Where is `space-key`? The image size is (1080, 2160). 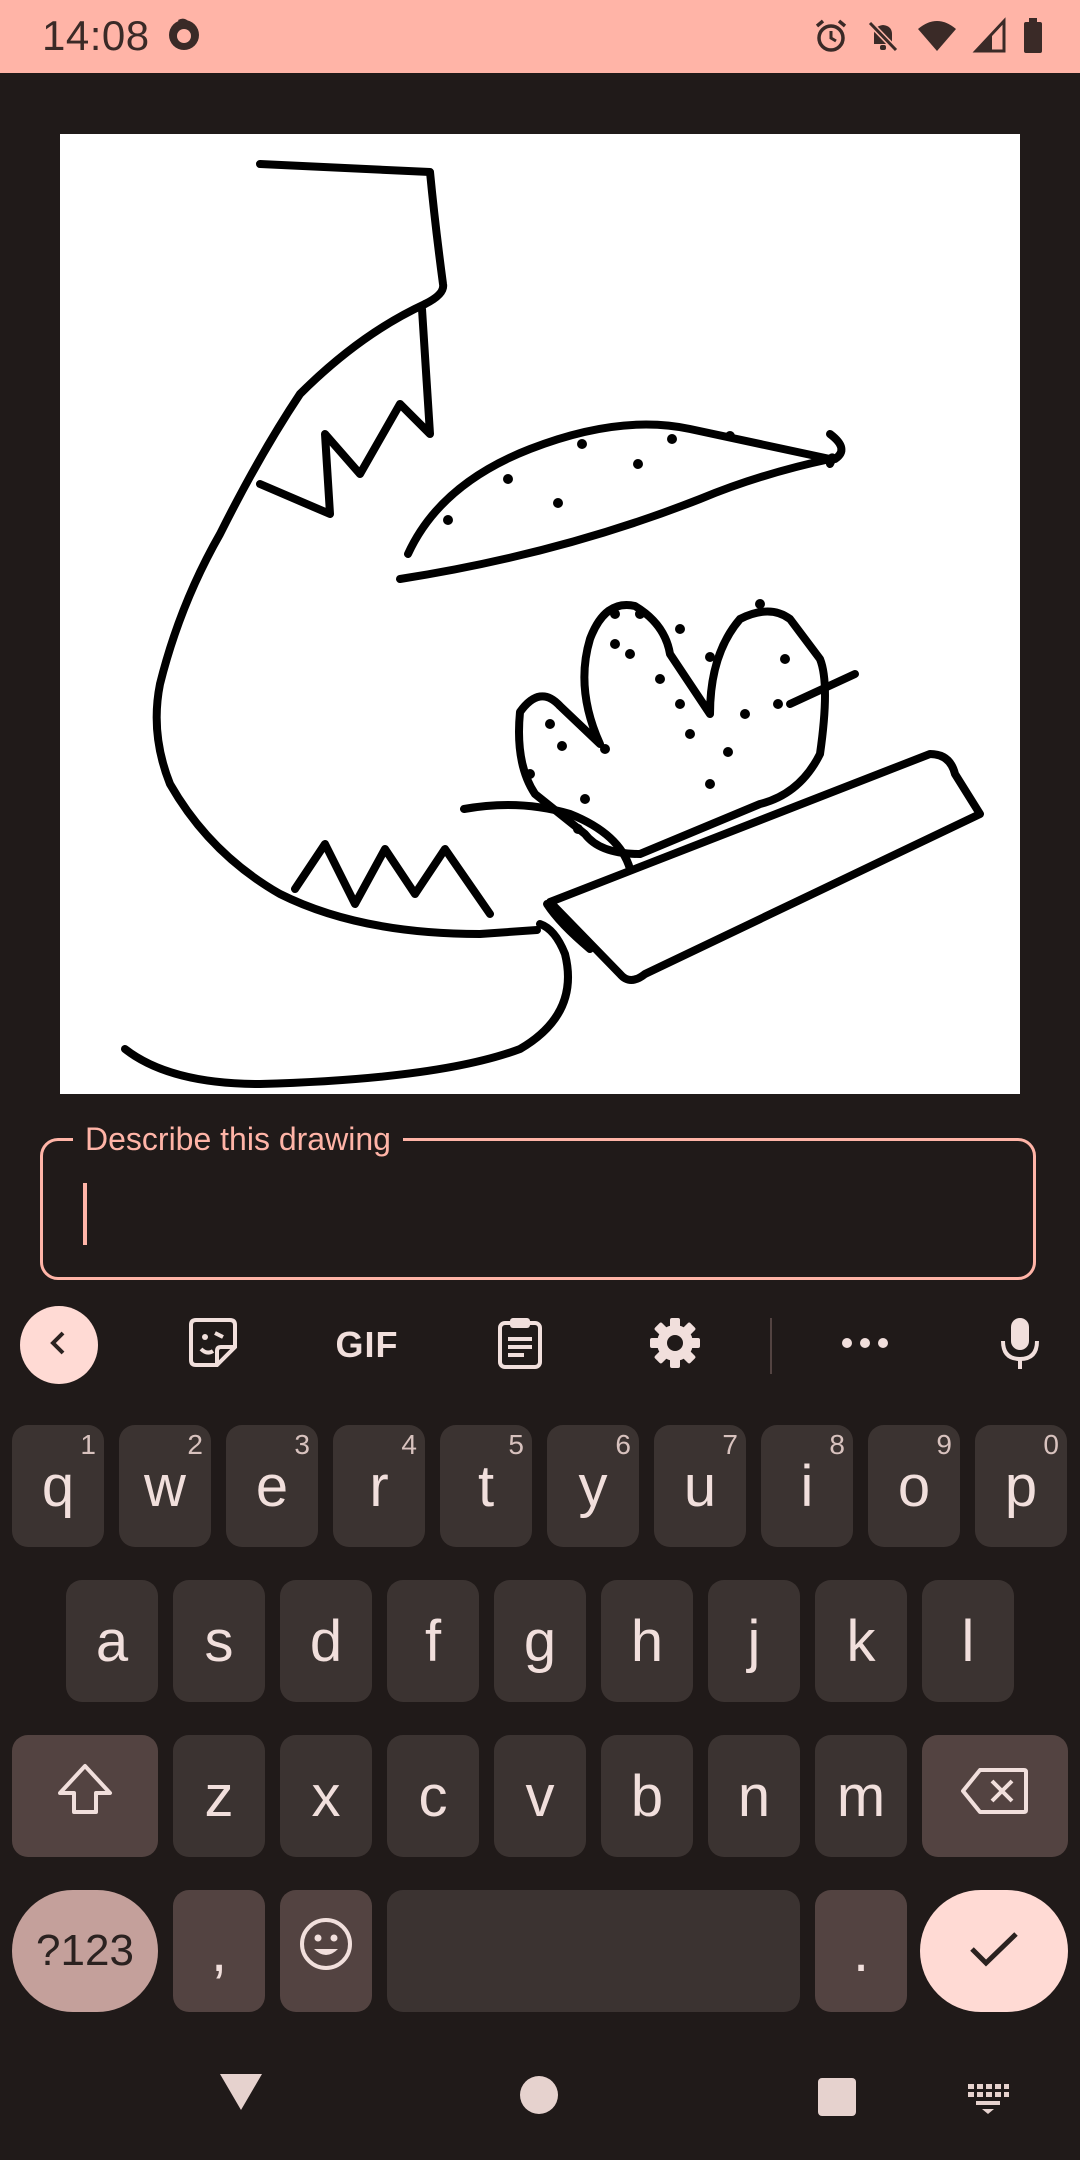
space-key is located at coordinates (593, 1951).